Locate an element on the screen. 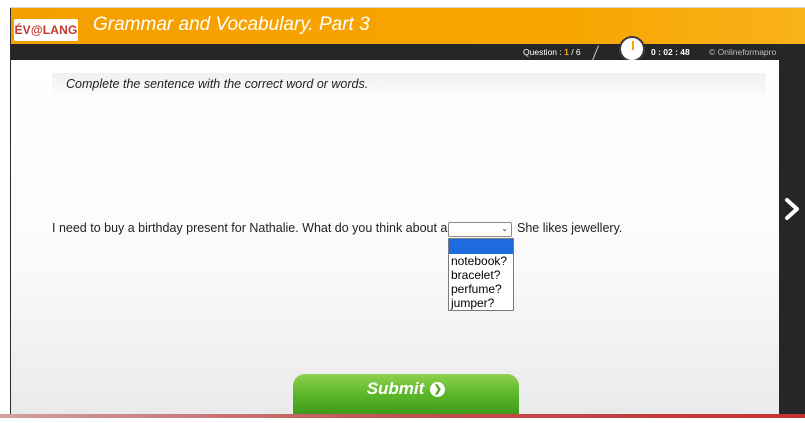 The width and height of the screenshot is (805, 423). question-counter: Question : 1 / 6 is located at coordinates (552, 52).